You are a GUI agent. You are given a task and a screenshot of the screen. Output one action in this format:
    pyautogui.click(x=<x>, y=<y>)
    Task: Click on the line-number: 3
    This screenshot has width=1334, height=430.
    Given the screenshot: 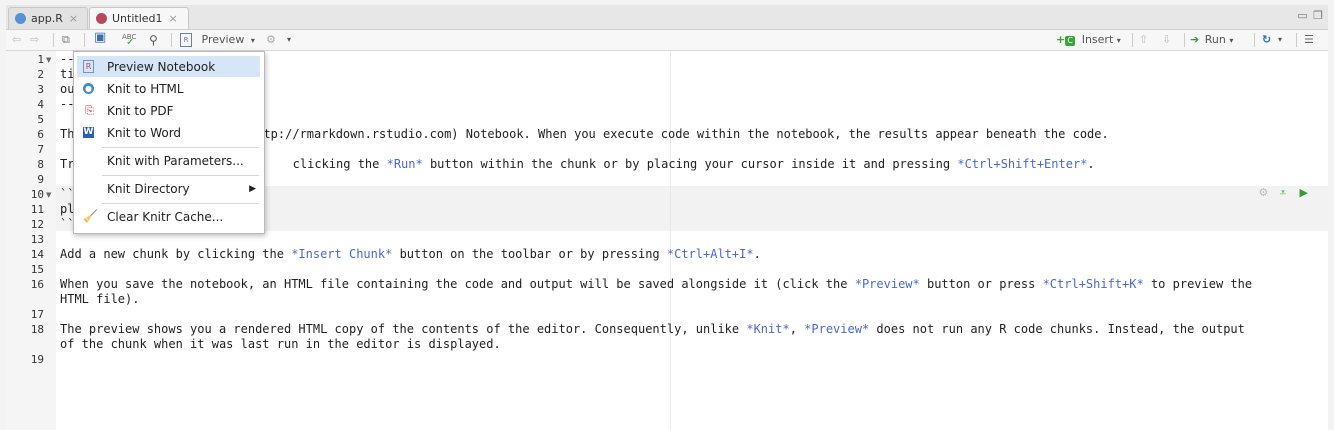 What is the action you would take?
    pyautogui.click(x=40, y=89)
    